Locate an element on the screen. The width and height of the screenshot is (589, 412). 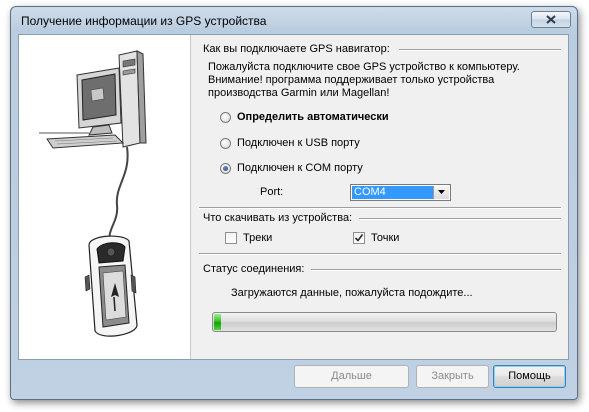
download-heading: Что скачивать из устройства: is located at coordinates (278, 218).